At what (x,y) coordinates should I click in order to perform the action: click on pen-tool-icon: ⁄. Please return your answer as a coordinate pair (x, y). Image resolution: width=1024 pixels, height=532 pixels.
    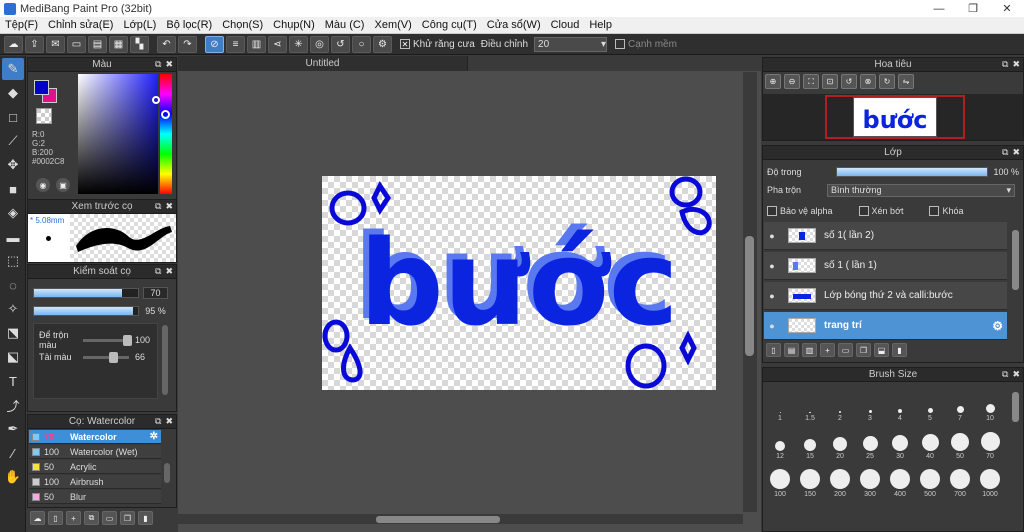
    Looking at the image, I should click on (13, 453).